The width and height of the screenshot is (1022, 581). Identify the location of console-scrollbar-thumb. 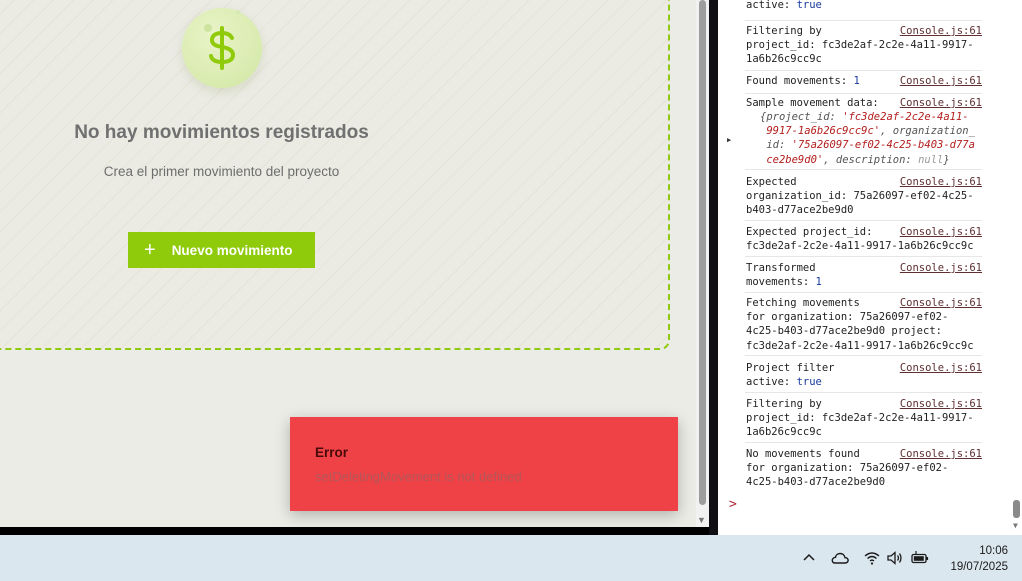
(1016, 509).